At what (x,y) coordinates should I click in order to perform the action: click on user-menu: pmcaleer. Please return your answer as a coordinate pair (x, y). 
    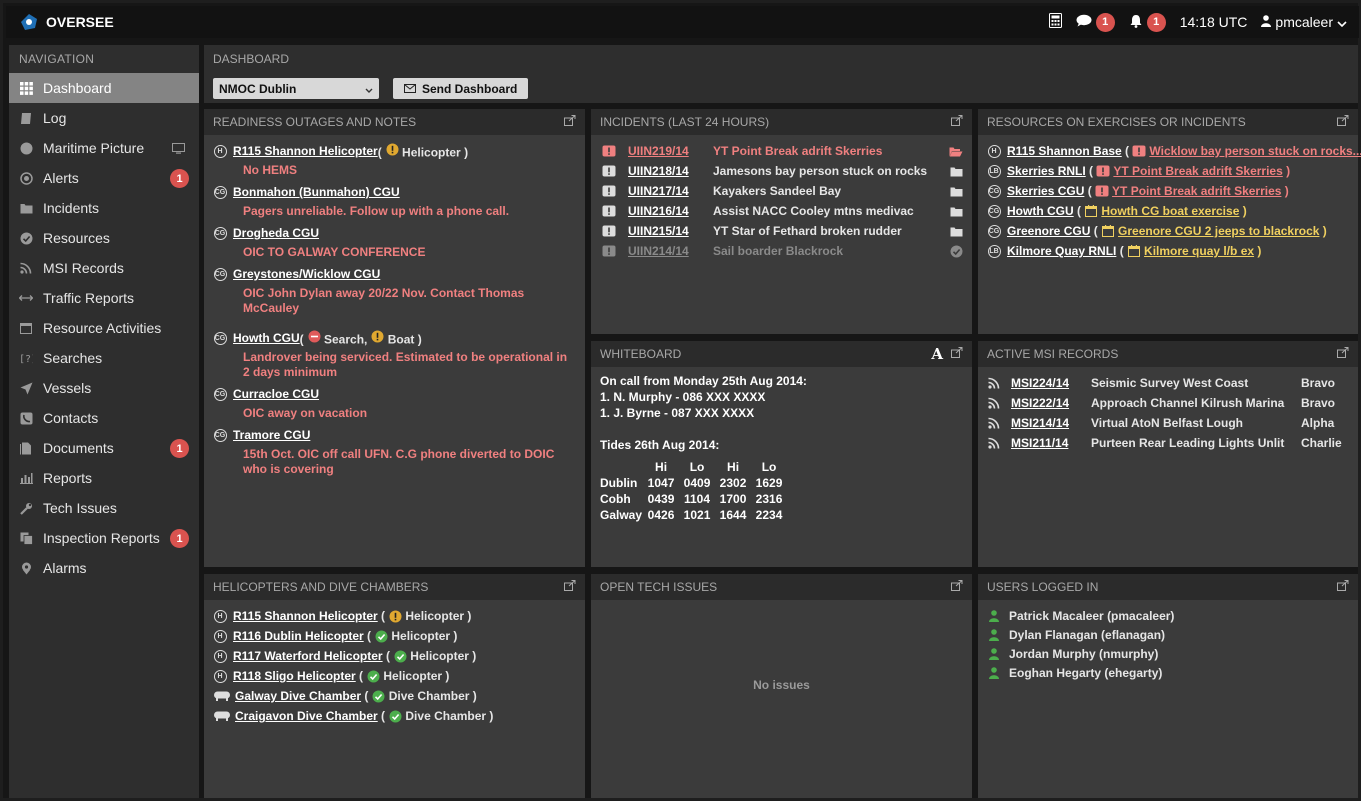
    Looking at the image, I should click on (1304, 22).